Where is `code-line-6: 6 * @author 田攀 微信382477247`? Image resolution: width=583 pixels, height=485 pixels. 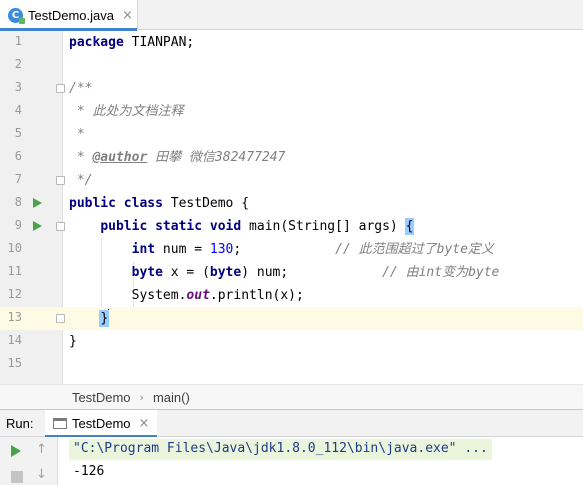
code-line-6: 6 * @author 田攀 微信382477247 is located at coordinates (291, 157).